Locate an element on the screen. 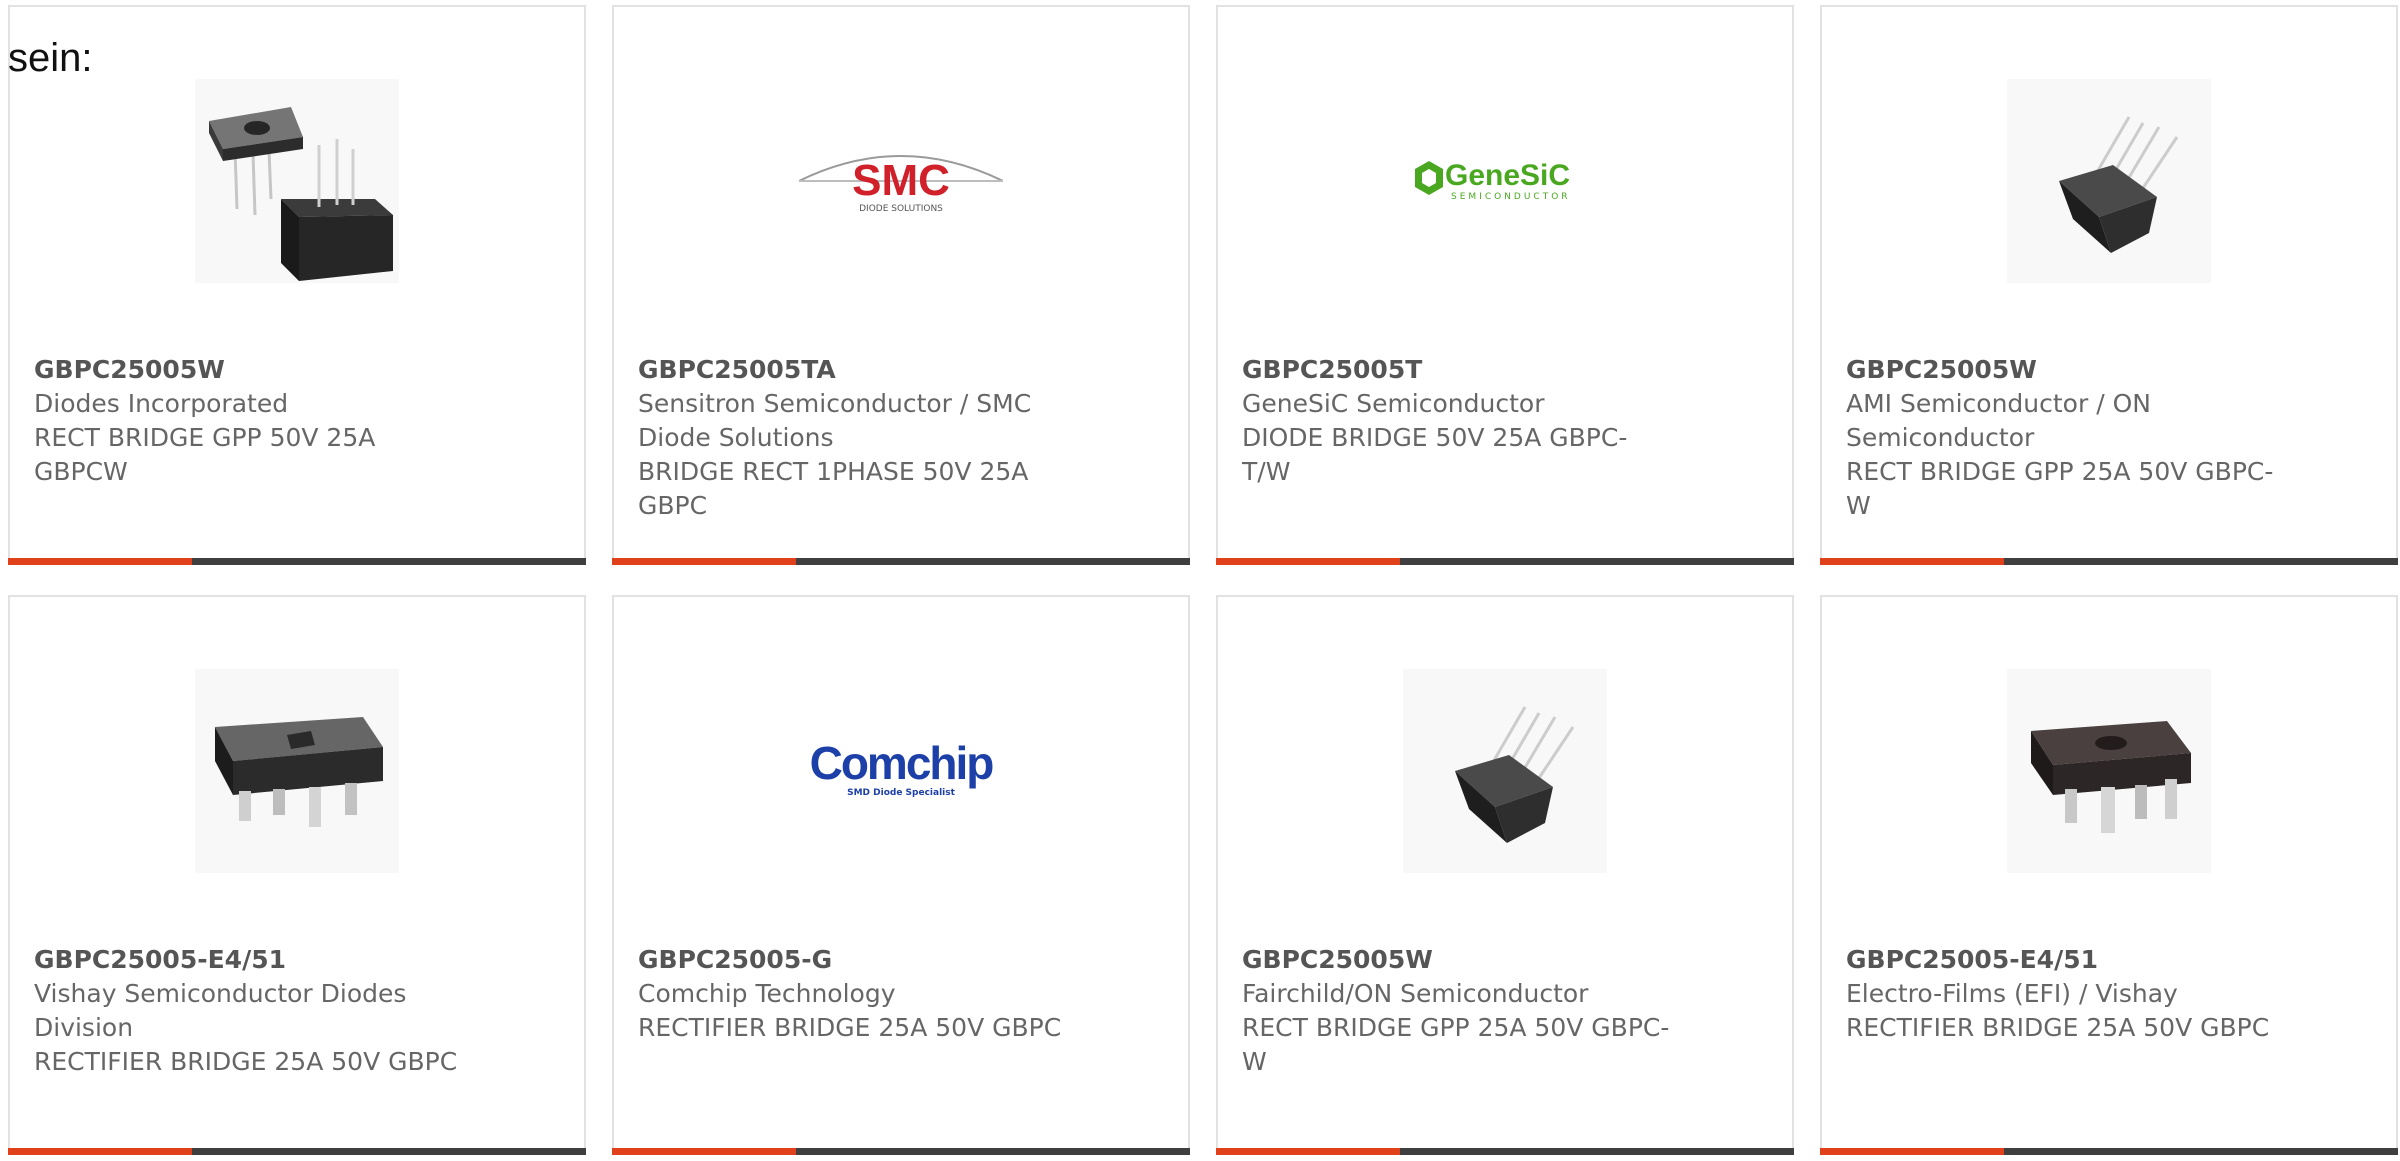 The image size is (2400, 1161). description: BRIDGE RECT 1PHASE 50V 25A GBPC is located at coordinates (833, 488).